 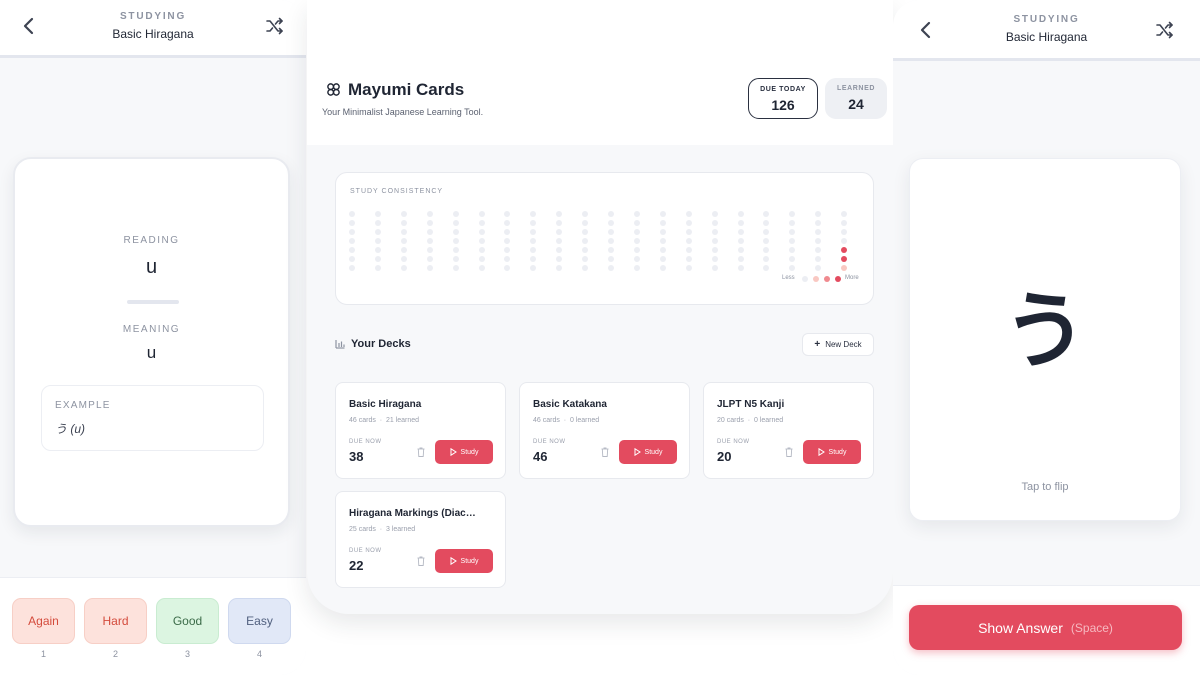 I want to click on example-box: EXAMPLE う (u), so click(x=152, y=418).